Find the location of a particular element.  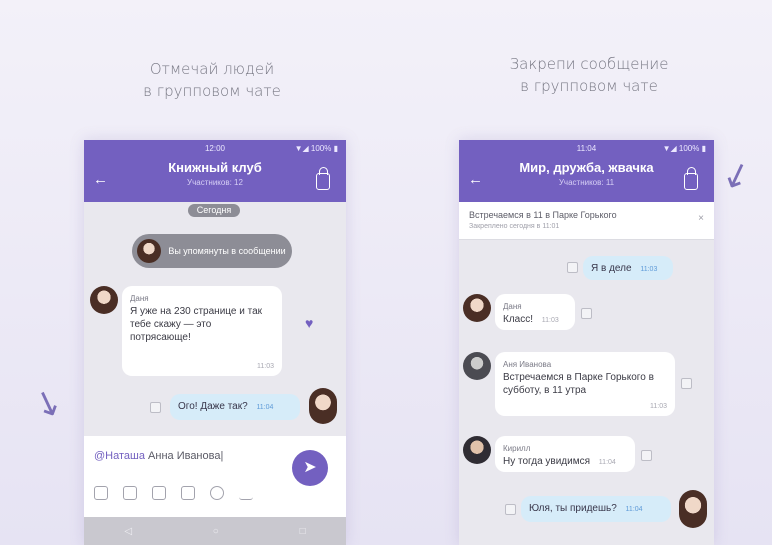

chat-title: Мир, дружба, жвачка is located at coordinates (586, 167).